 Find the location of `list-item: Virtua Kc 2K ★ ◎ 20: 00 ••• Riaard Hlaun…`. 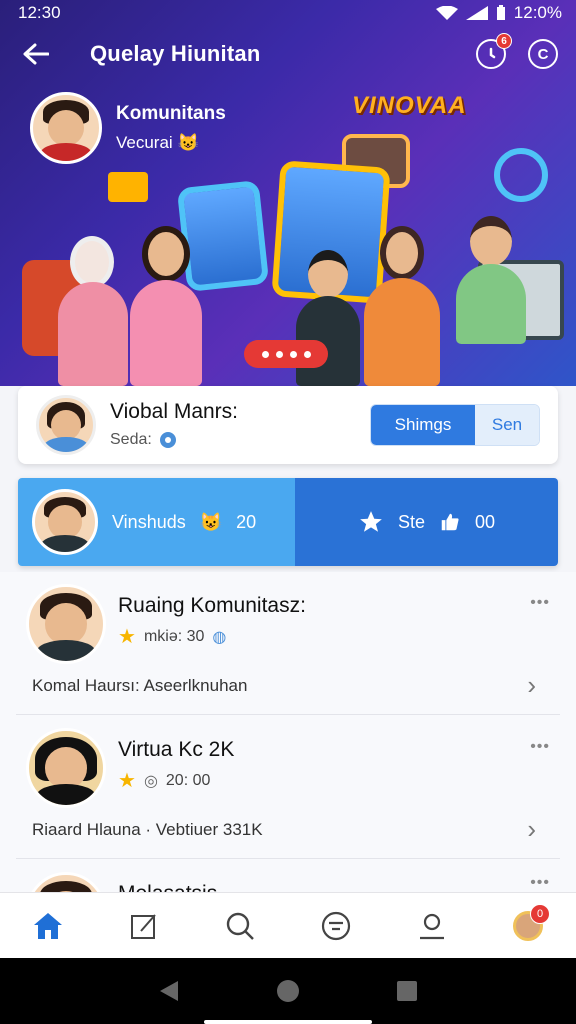

list-item: Virtua Kc 2K ★ ◎ 20: 00 ••• Riaard Hlaun… is located at coordinates (288, 787).